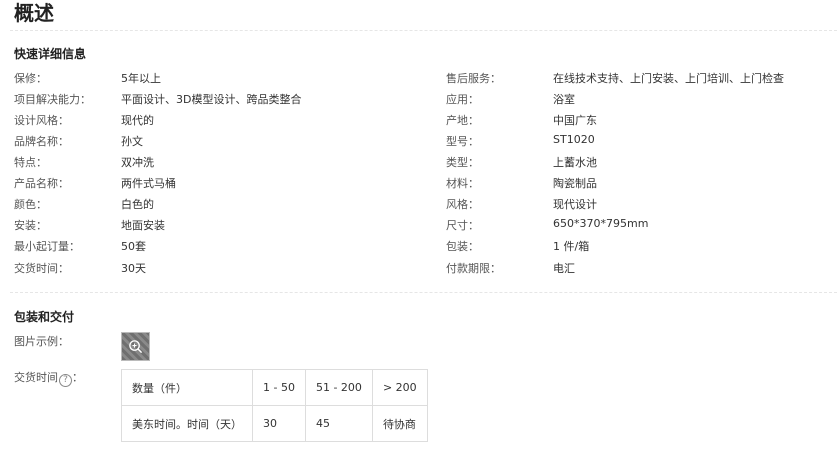 The width and height of the screenshot is (837, 452). Describe the element at coordinates (187, 423) in the screenshot. I see `table-cell: 美东时间。时间（天）` at that location.